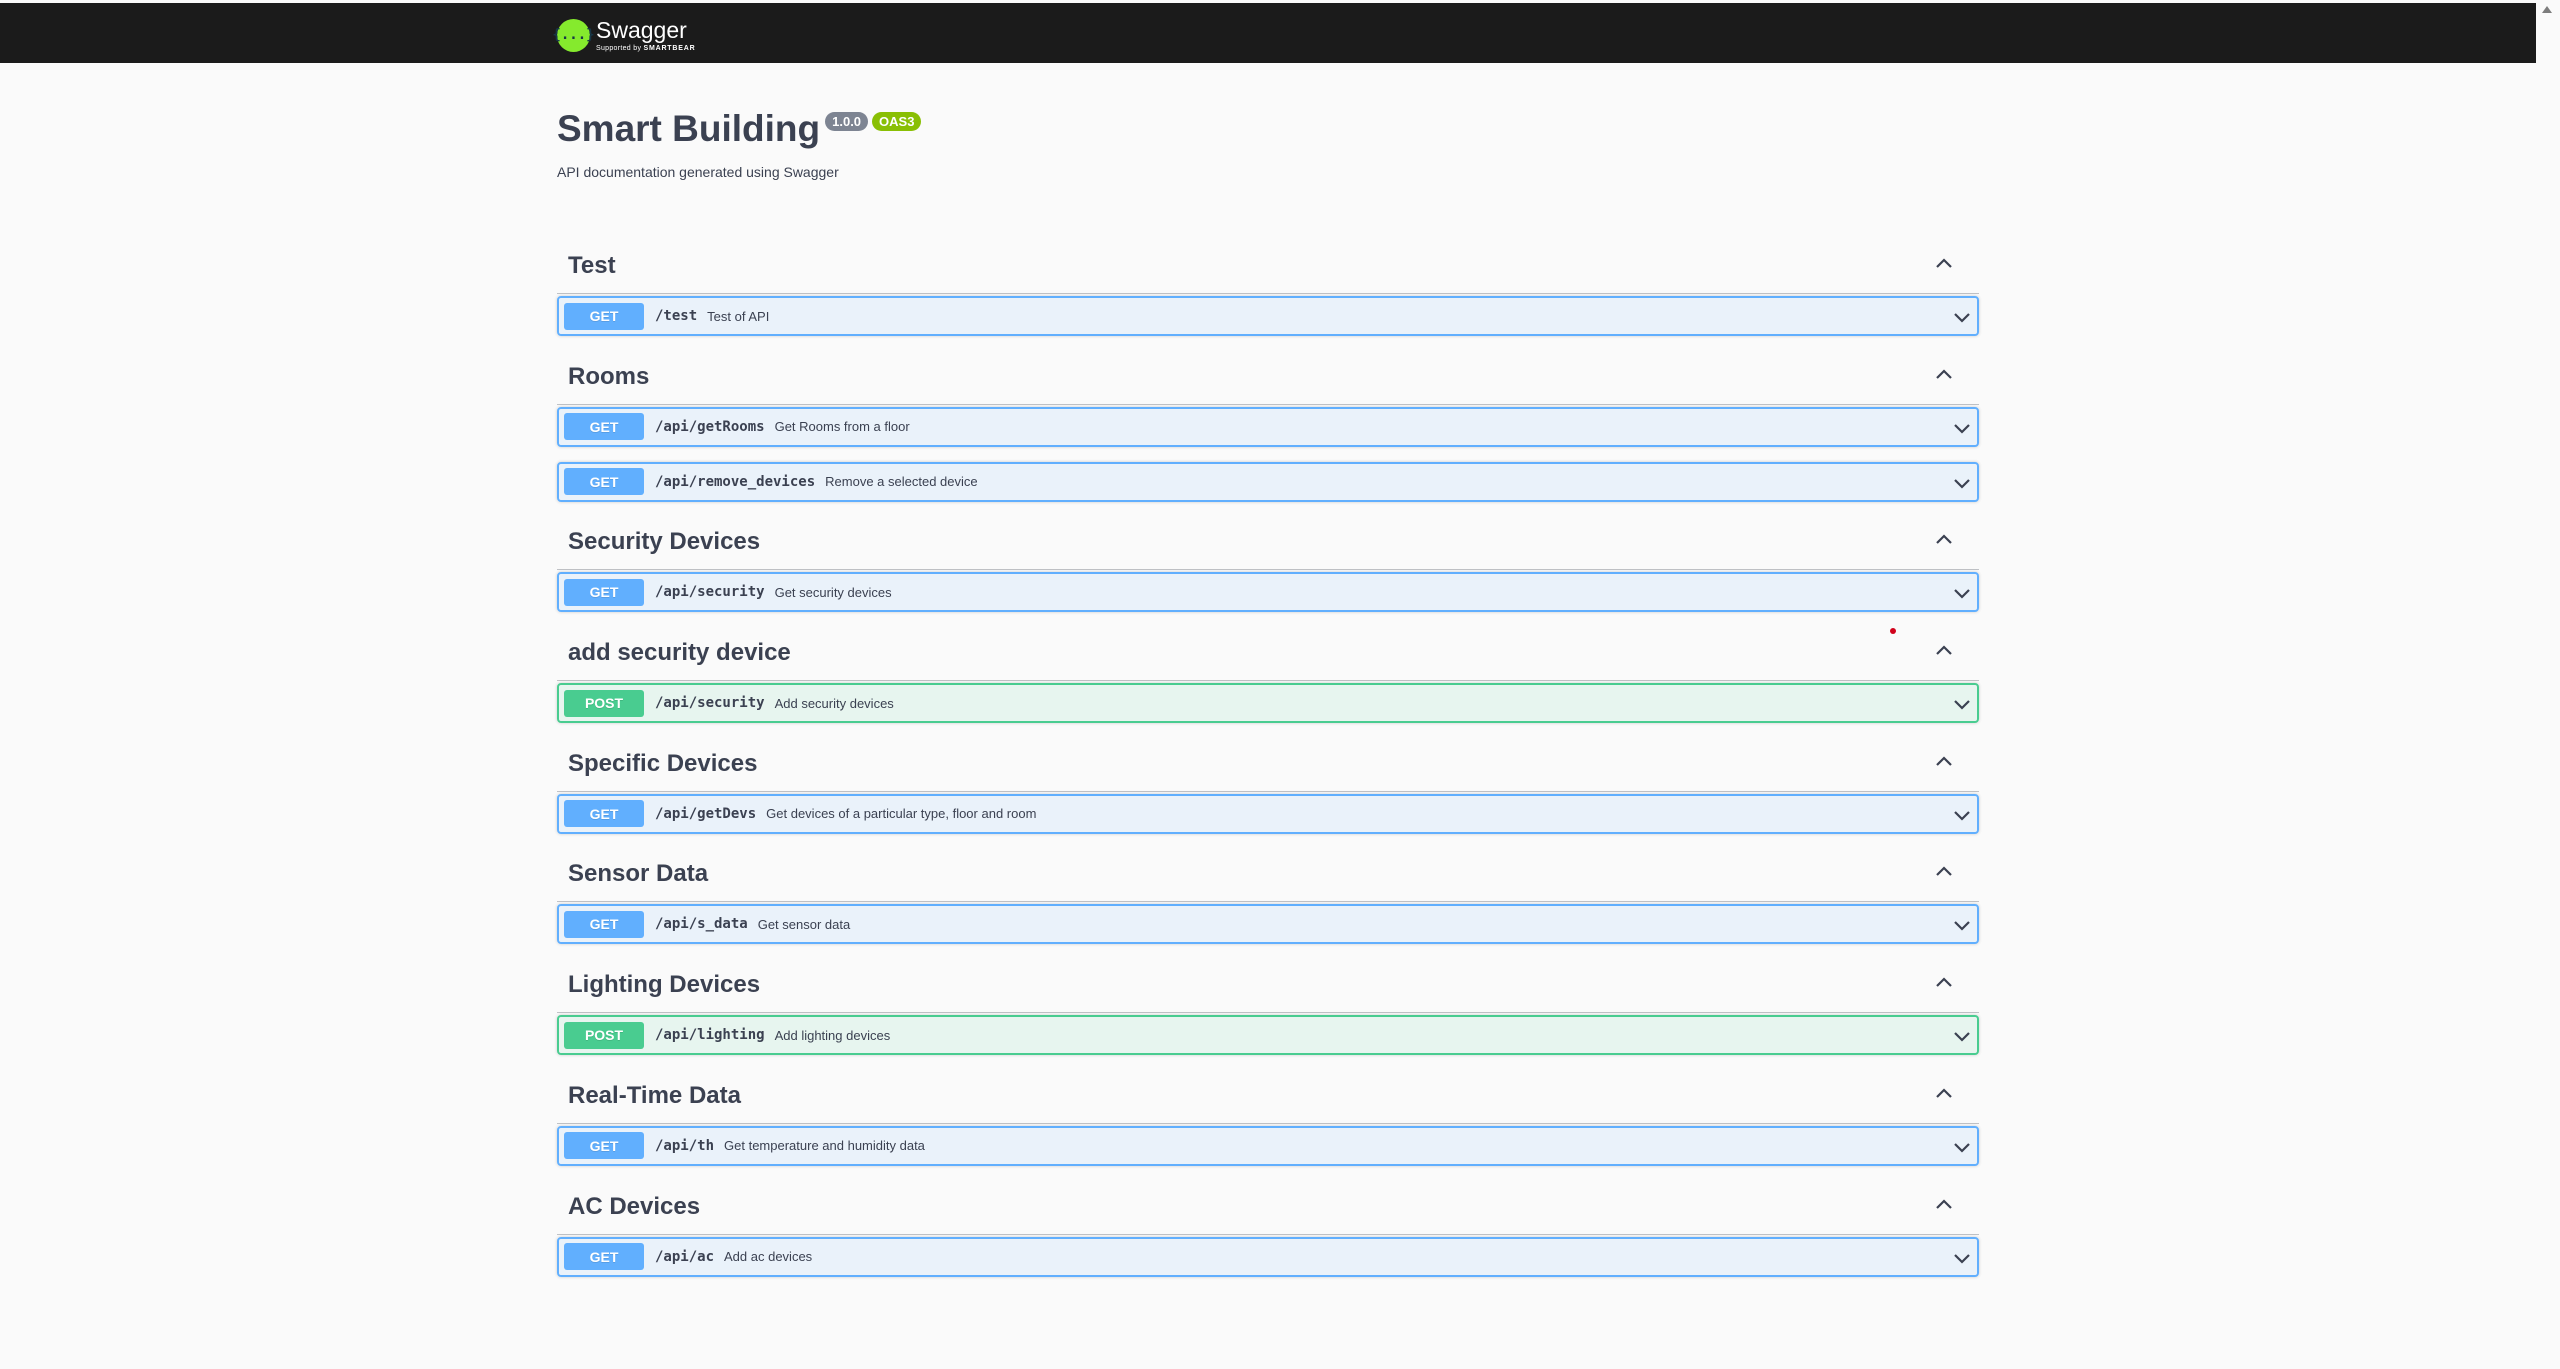 The width and height of the screenshot is (2560, 1369). Describe the element at coordinates (1268, 984) in the screenshot. I see `tag-header: Lighting Devices` at that location.